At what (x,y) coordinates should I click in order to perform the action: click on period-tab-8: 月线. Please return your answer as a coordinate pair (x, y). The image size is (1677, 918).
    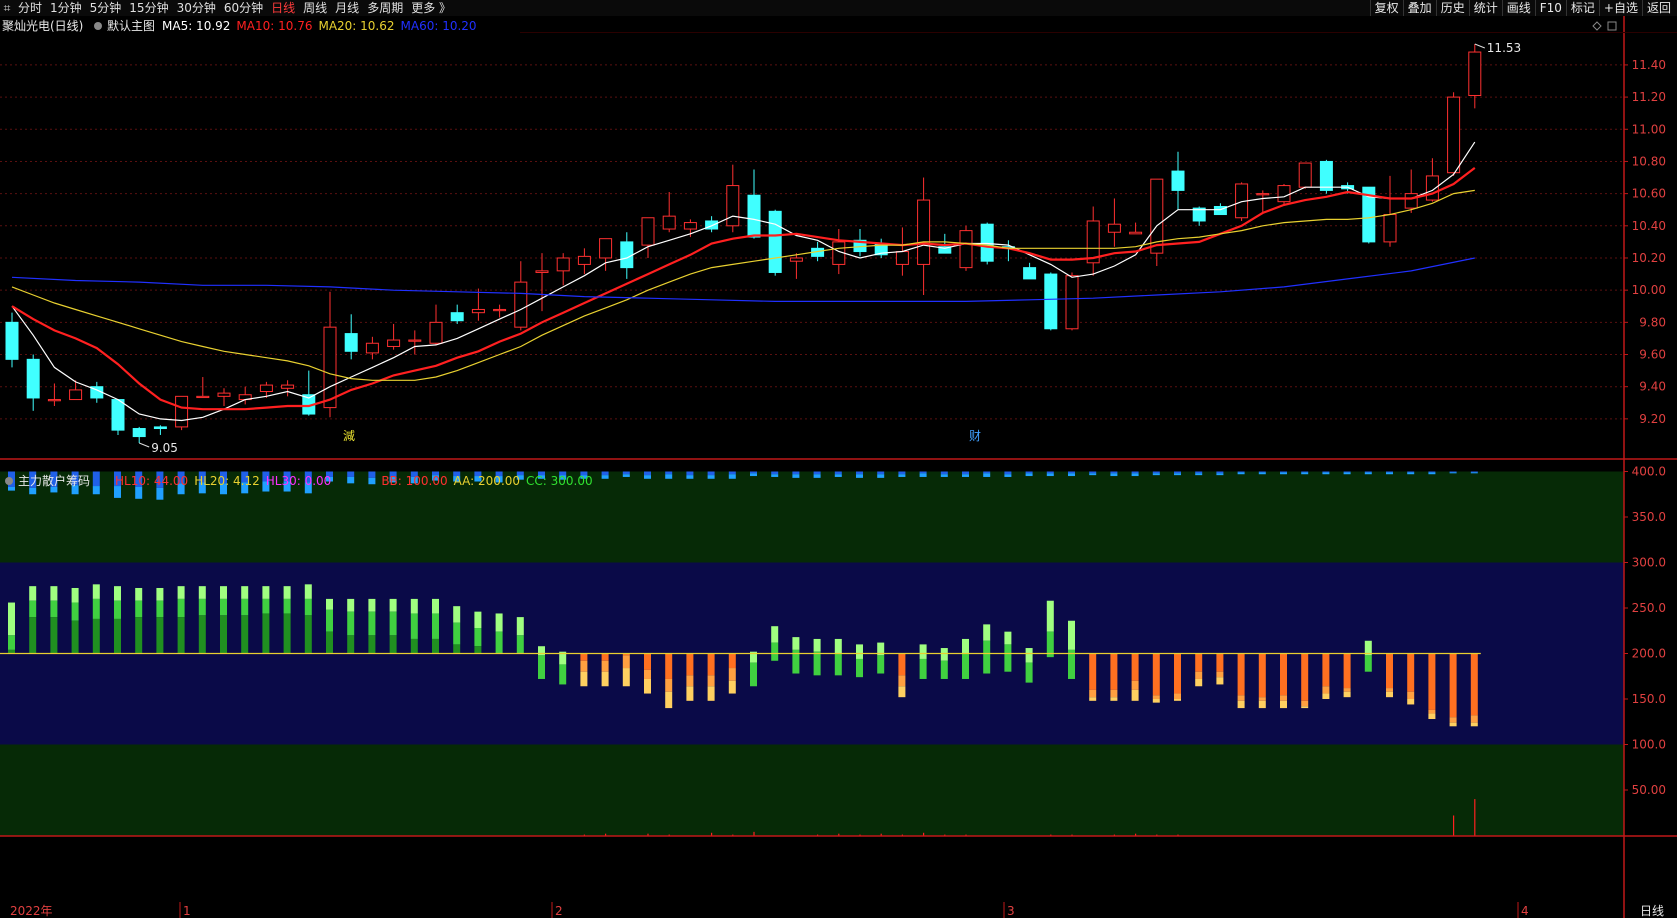
    Looking at the image, I should click on (347, 8).